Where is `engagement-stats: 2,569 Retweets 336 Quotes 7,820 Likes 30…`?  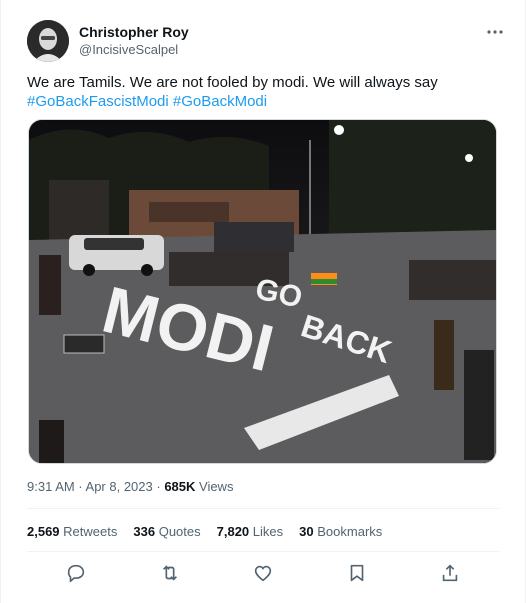 engagement-stats: 2,569 Retweets 336 Quotes 7,820 Likes 30… is located at coordinates (204, 531).